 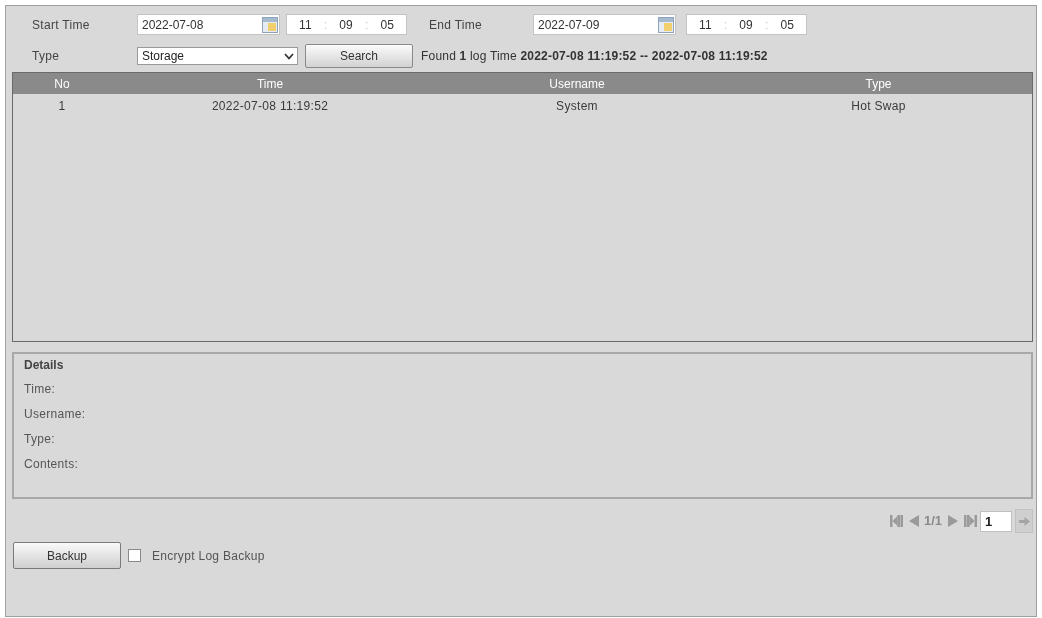 What do you see at coordinates (208, 24) in the screenshot?
I see `date-field: 2022-07-08` at bounding box center [208, 24].